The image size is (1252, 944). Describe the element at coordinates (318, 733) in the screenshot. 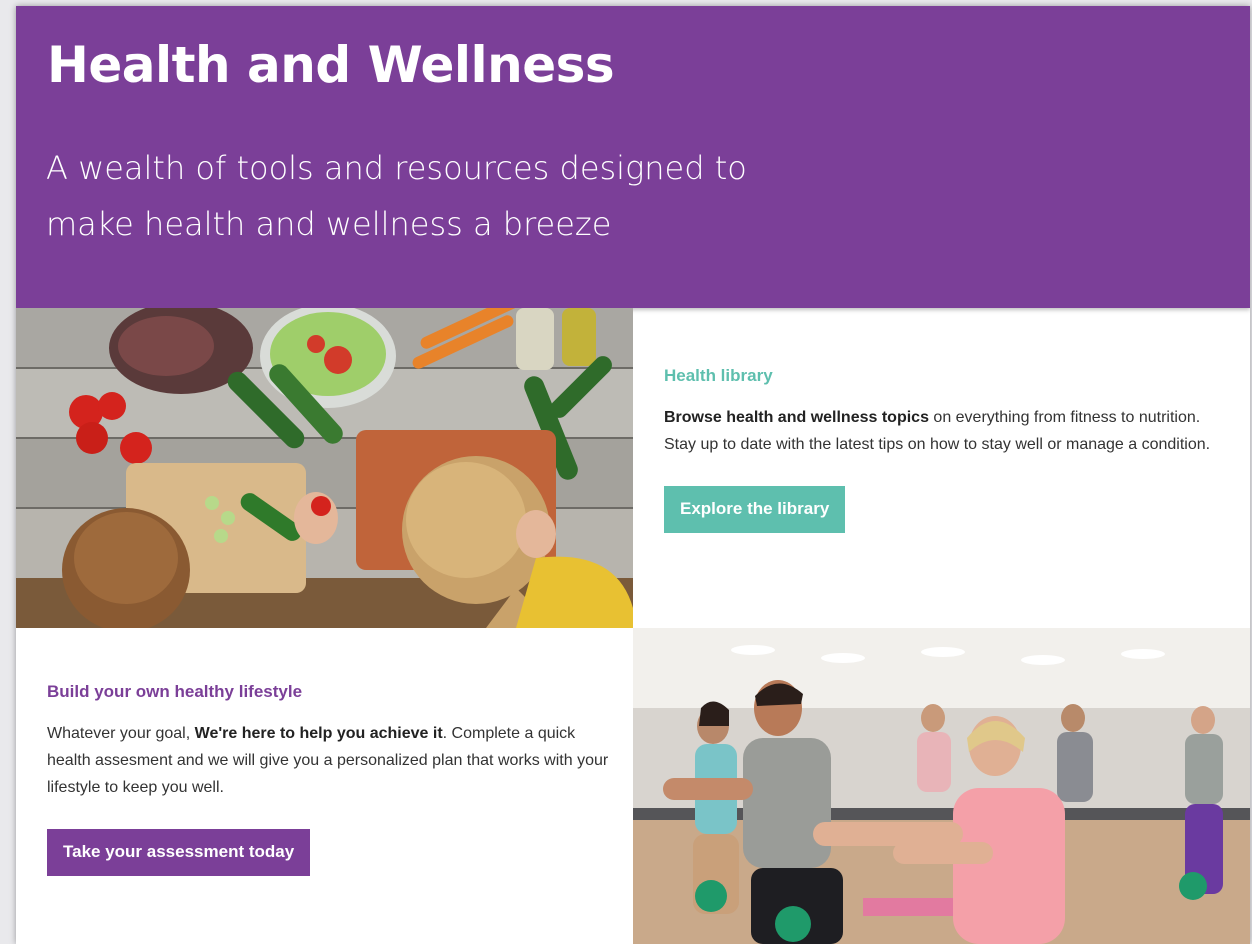

I see `healthy-lifestyle-description-bold: We're here to help you achieve it` at that location.